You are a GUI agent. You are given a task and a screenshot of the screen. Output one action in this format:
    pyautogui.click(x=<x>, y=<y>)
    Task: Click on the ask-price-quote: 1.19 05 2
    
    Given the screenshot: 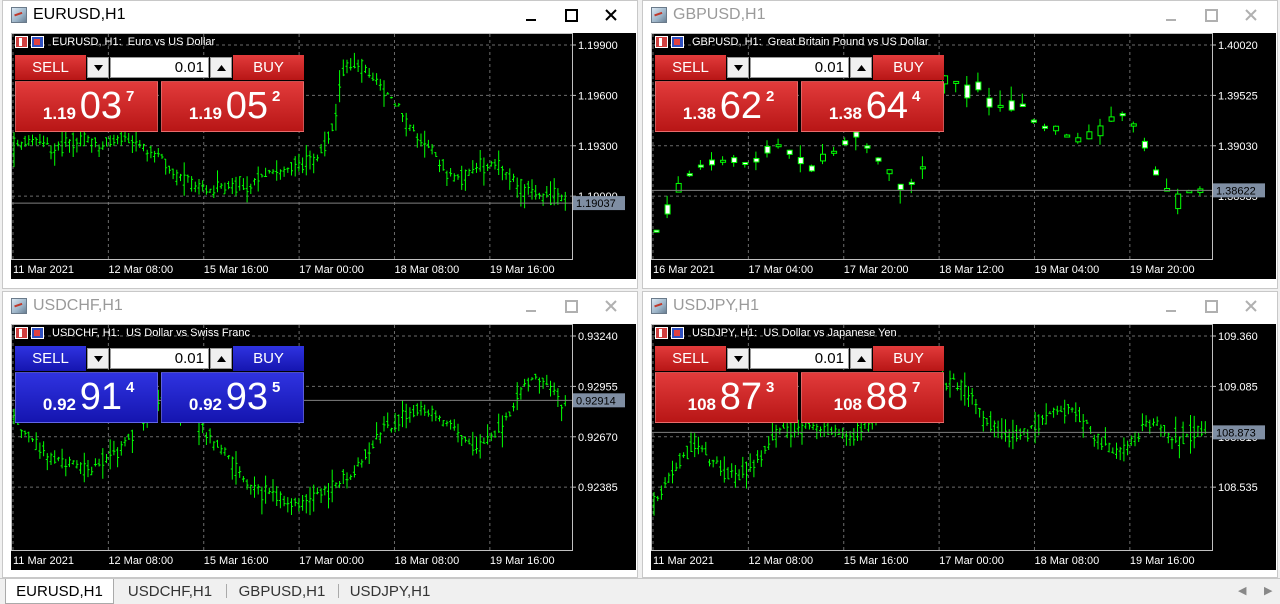 What is the action you would take?
    pyautogui.click(x=232, y=106)
    